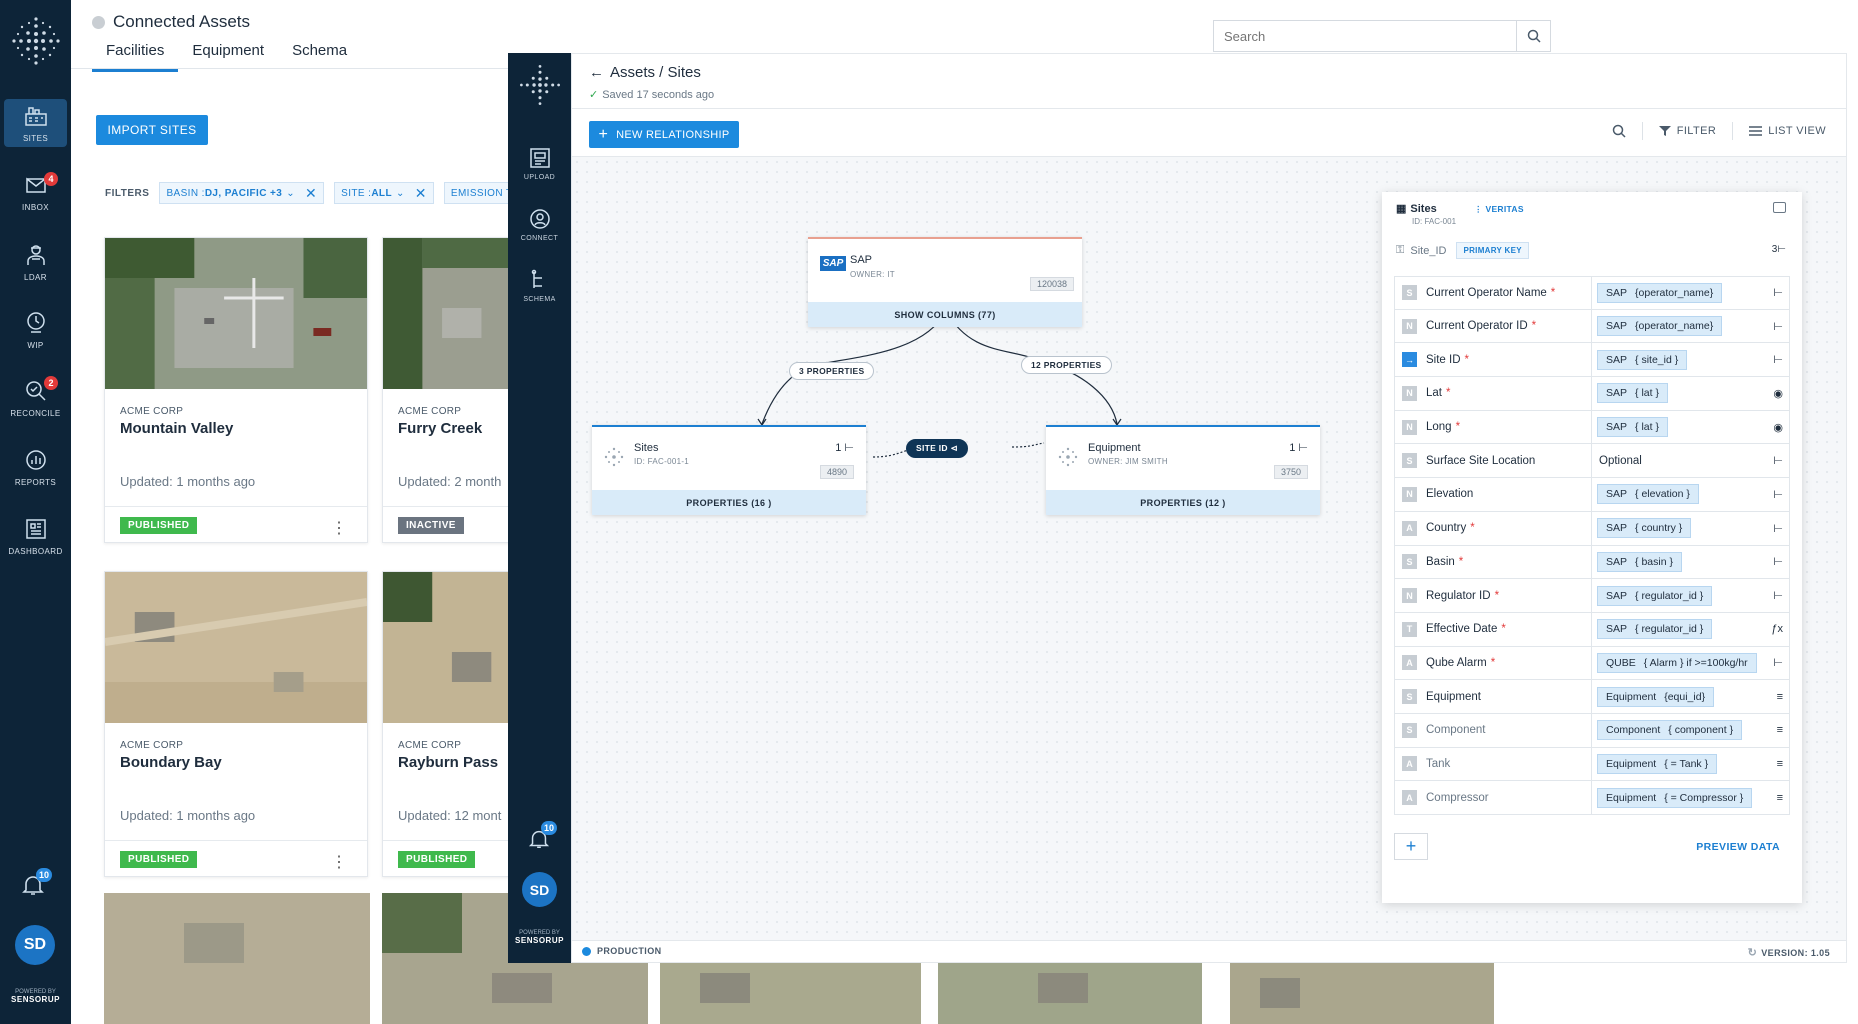  What do you see at coordinates (1657, 763) in the screenshot?
I see `mapping-value: Equipment { = Tank }` at bounding box center [1657, 763].